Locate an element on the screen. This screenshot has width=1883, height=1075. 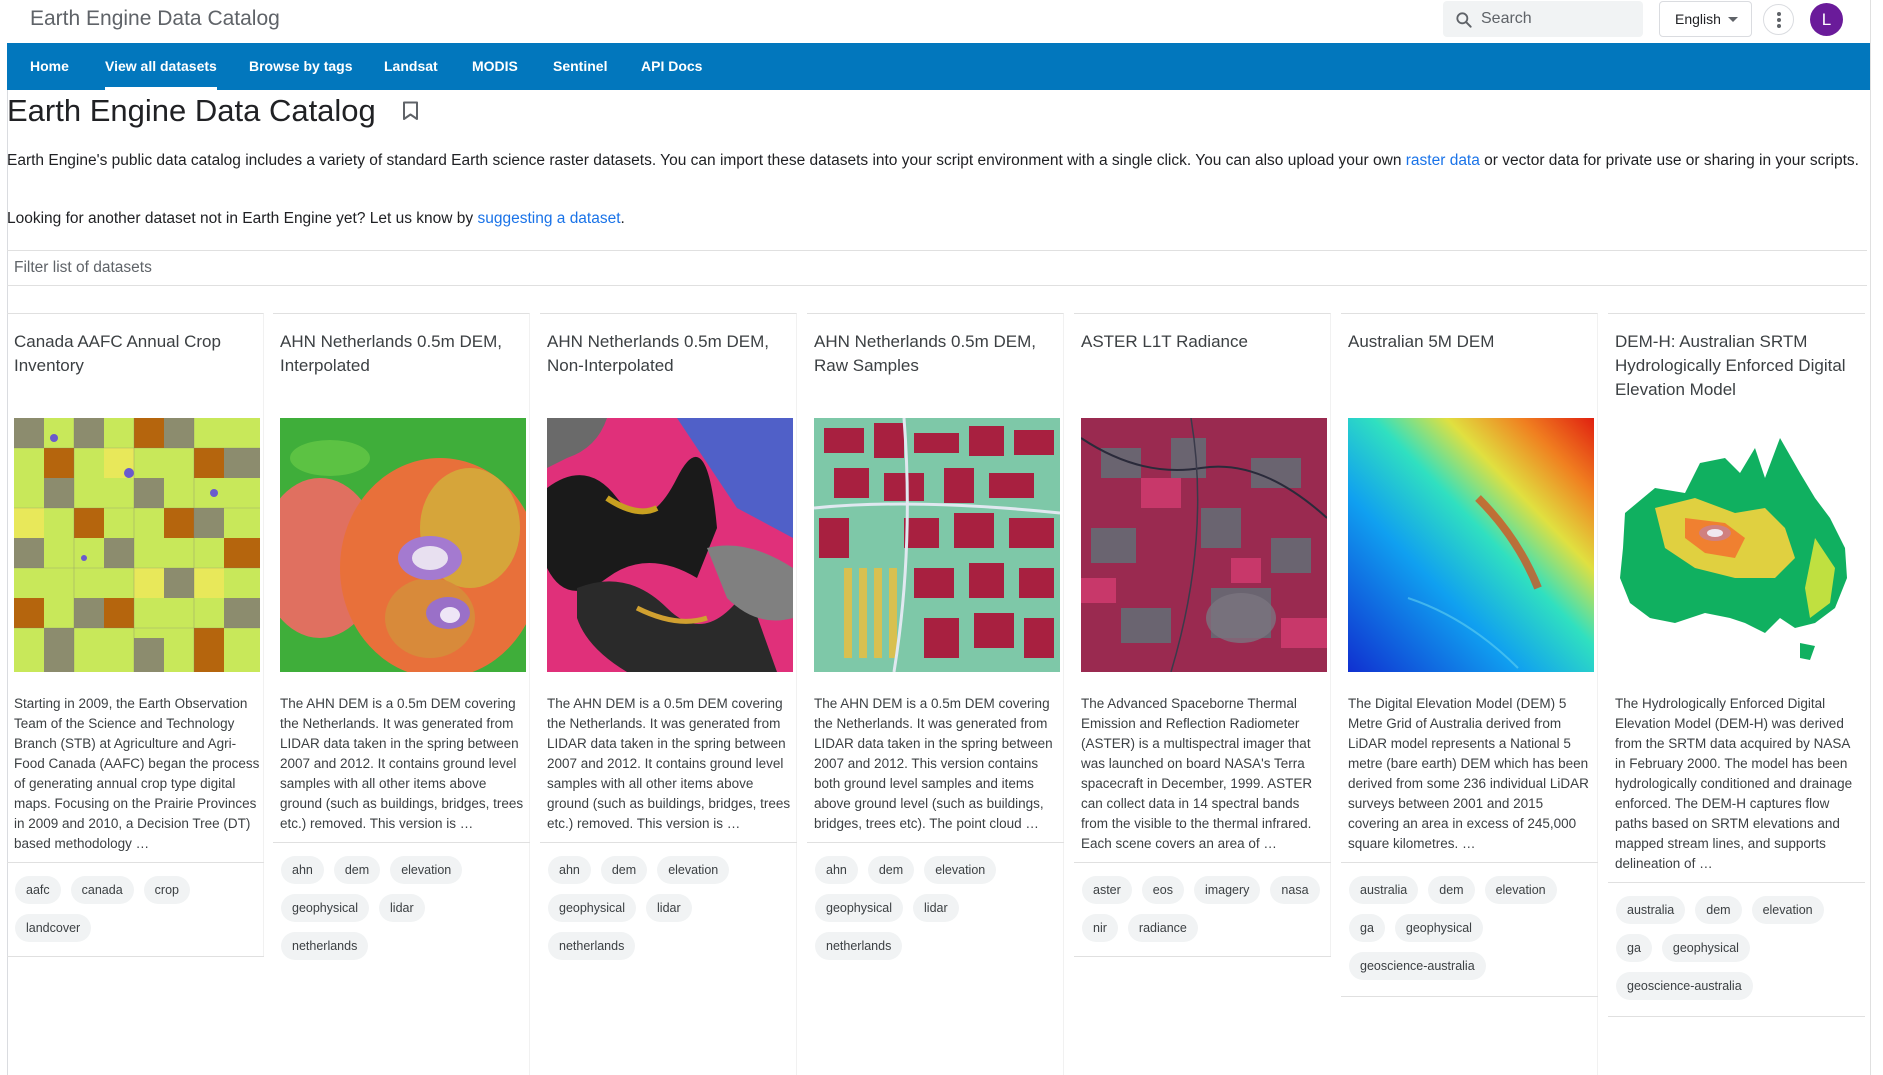
dataset-title: Australian 5M DEM is located at coordinates (1470, 342).